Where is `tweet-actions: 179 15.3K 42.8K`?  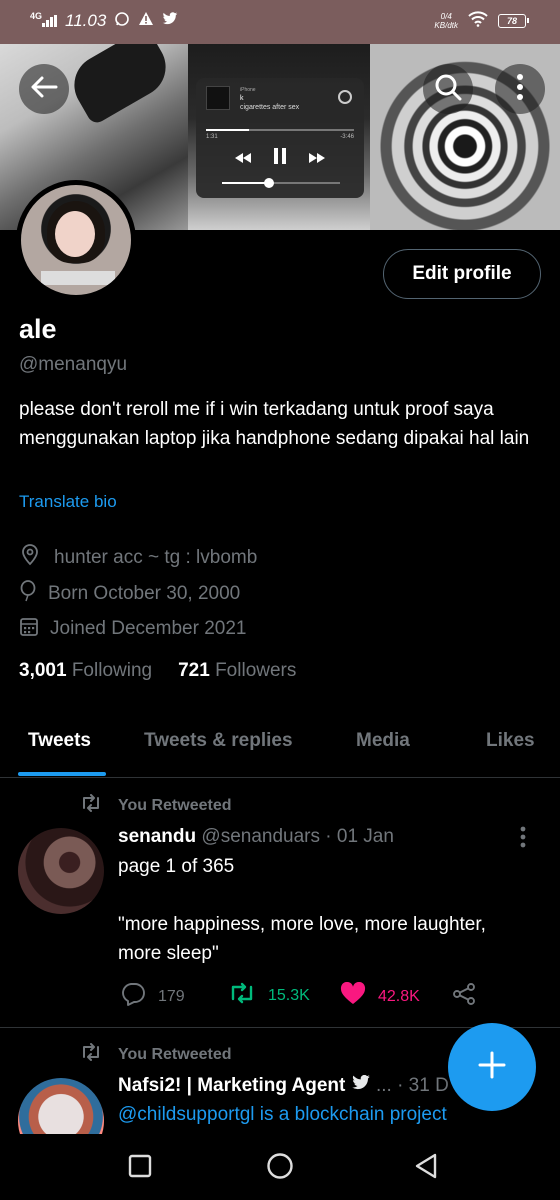 tweet-actions: 179 15.3K 42.8K is located at coordinates (300, 996).